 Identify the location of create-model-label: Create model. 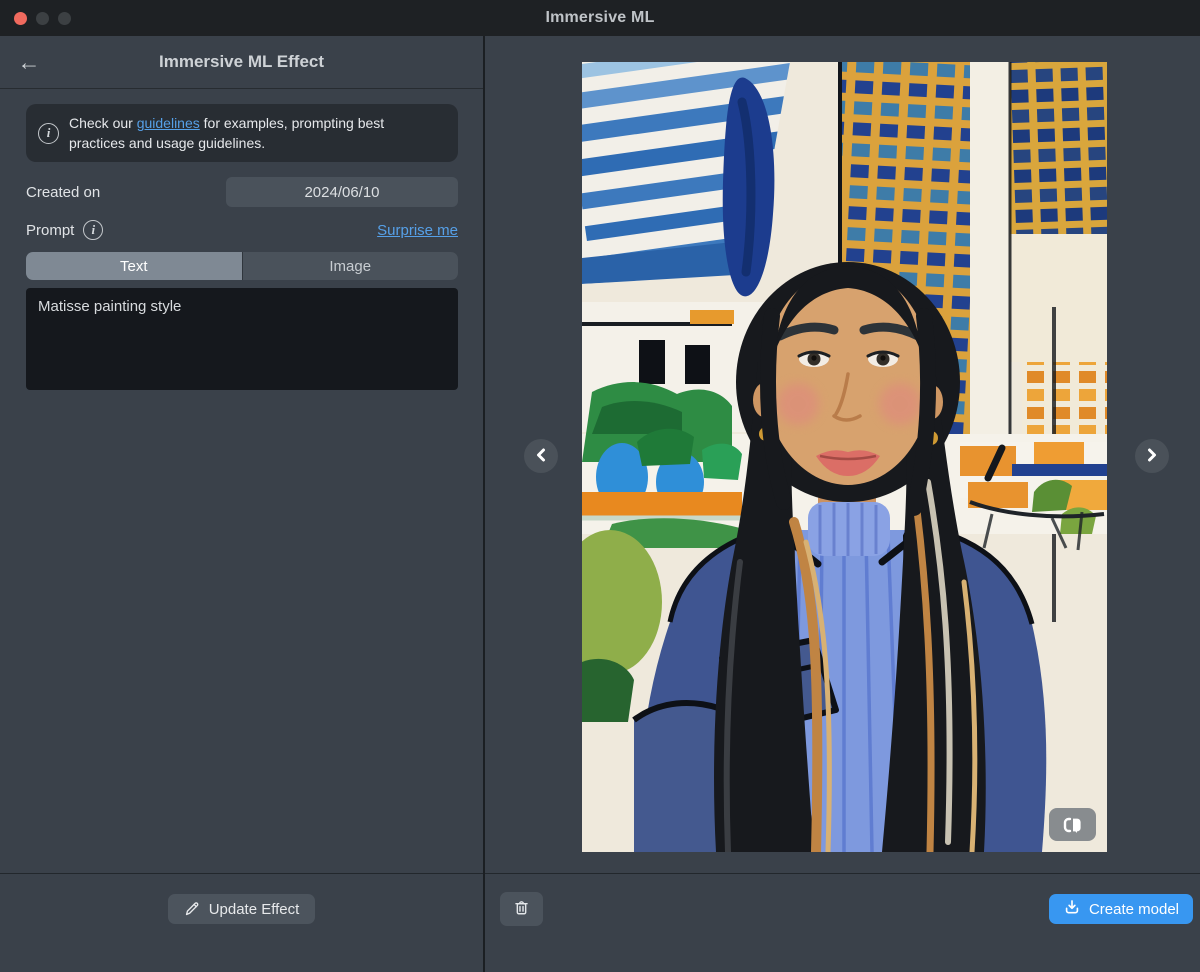
(1133, 909).